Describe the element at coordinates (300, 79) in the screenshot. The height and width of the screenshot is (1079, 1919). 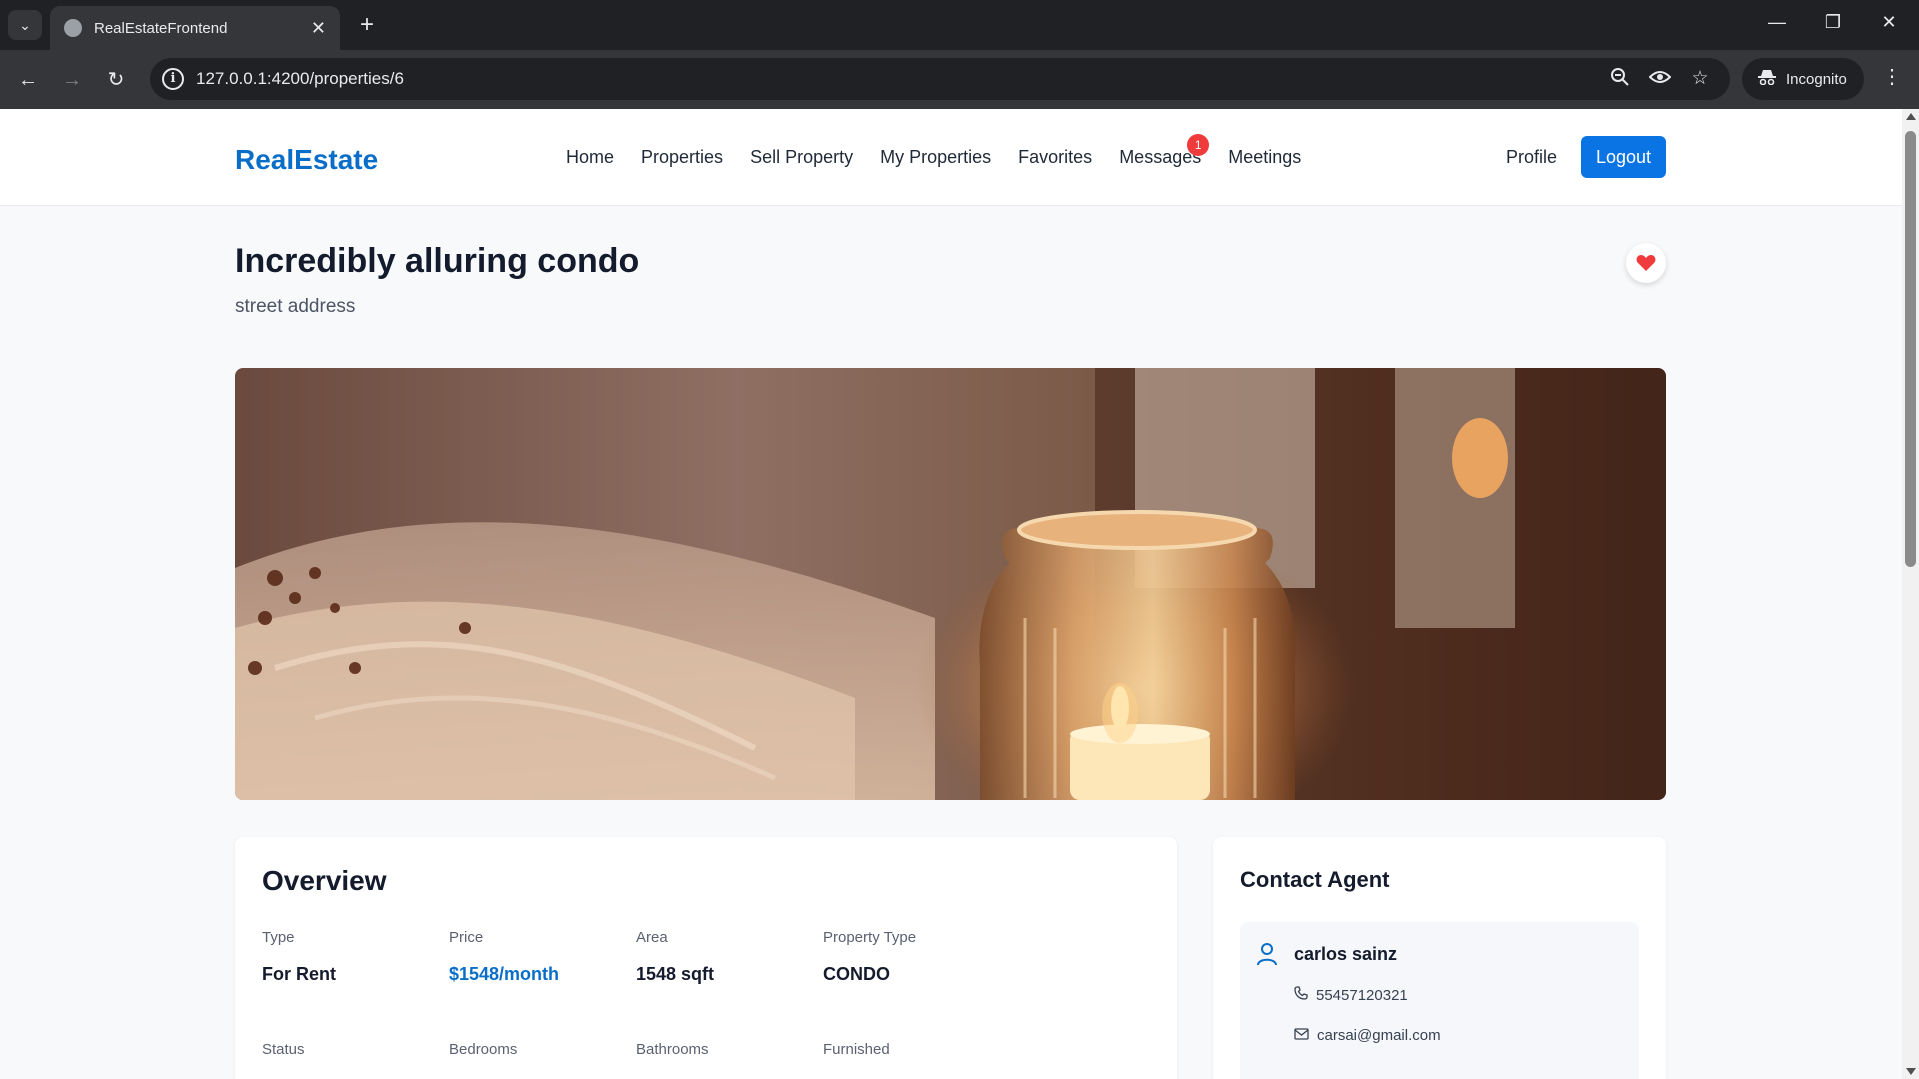
I see `url-text: 127.0.0.1:4200/properties/6` at that location.